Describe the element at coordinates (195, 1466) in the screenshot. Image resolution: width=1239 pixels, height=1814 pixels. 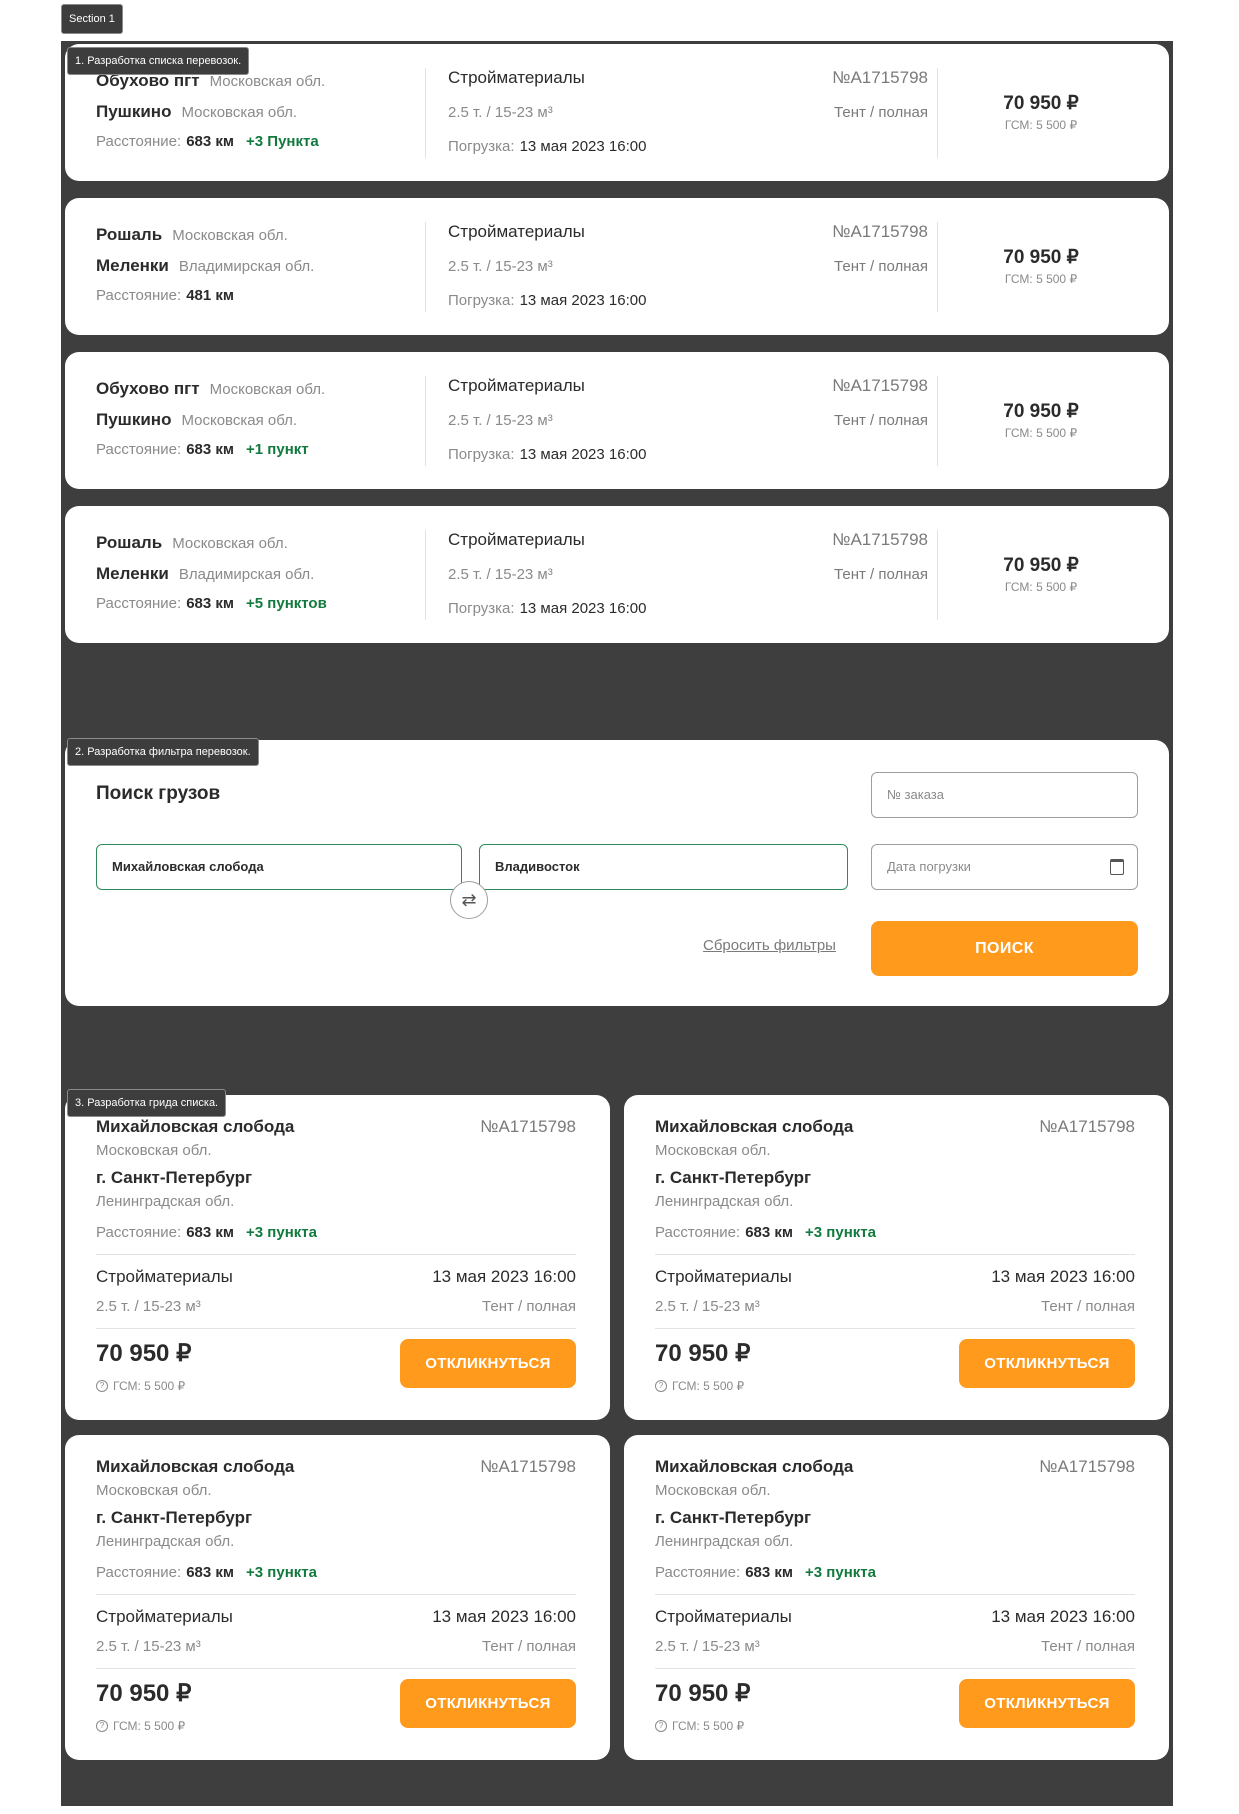
I see `from-city: Михайловская слобода` at that location.